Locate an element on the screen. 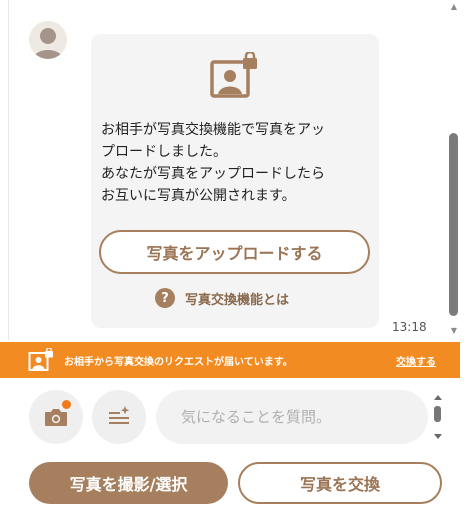  divider is located at coordinates (8, 170).